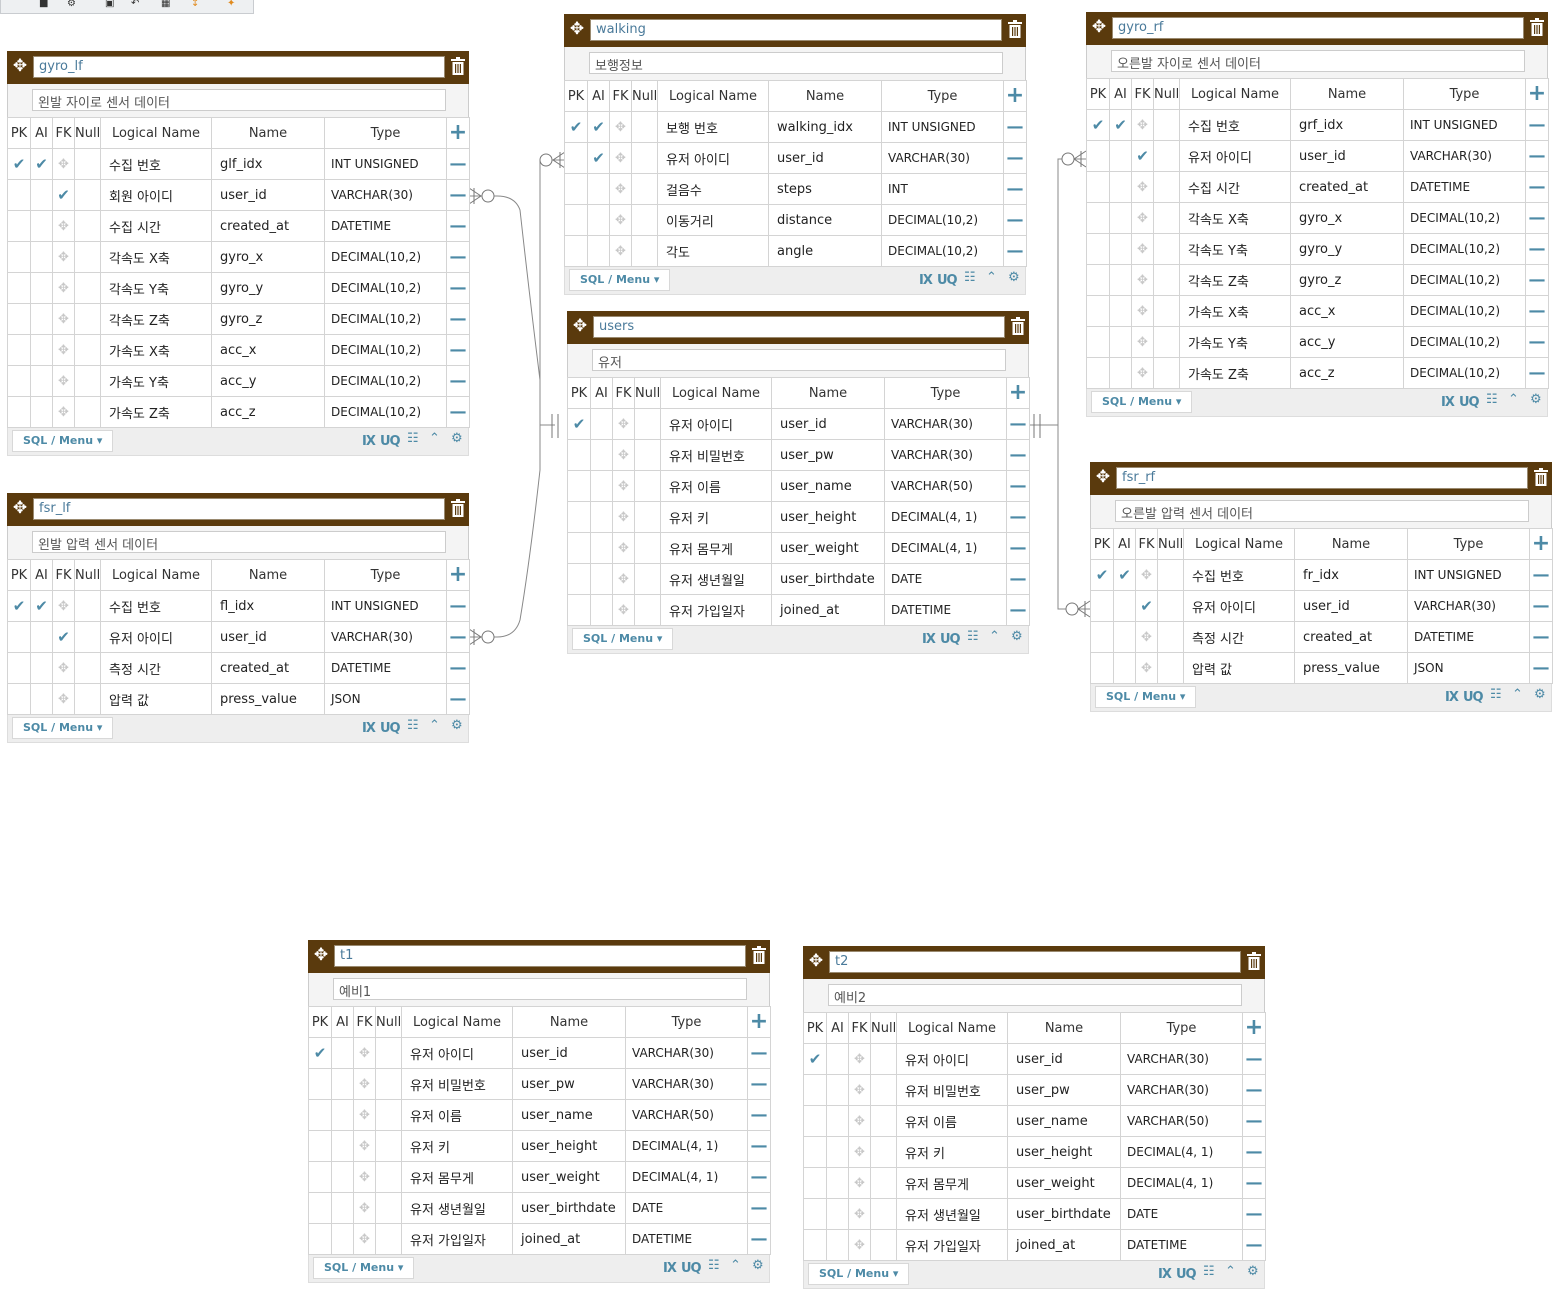 The width and height of the screenshot is (1556, 1301). Describe the element at coordinates (825, 220) in the screenshot. I see `column-name-cell: distance` at that location.